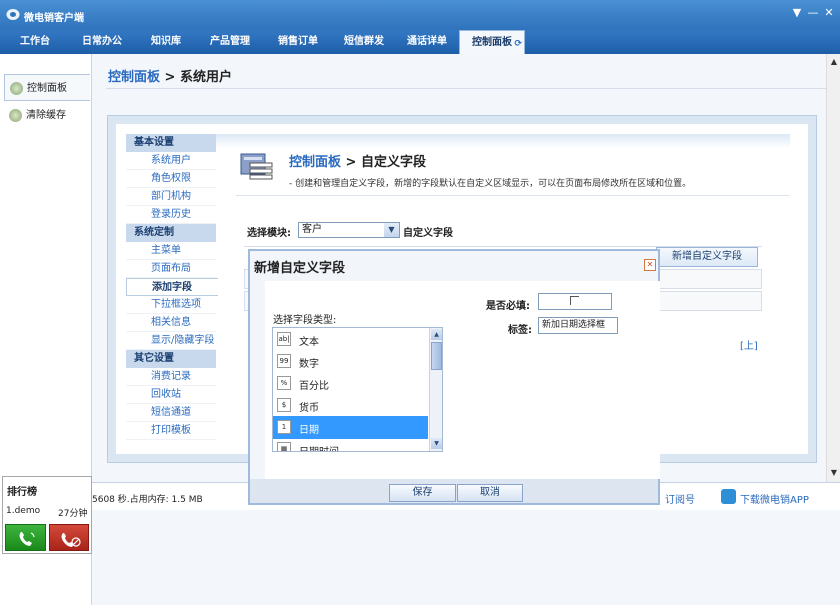 The height and width of the screenshot is (605, 840). What do you see at coordinates (73, 514) in the screenshot?
I see `ranking-user-time: 27分钟` at bounding box center [73, 514].